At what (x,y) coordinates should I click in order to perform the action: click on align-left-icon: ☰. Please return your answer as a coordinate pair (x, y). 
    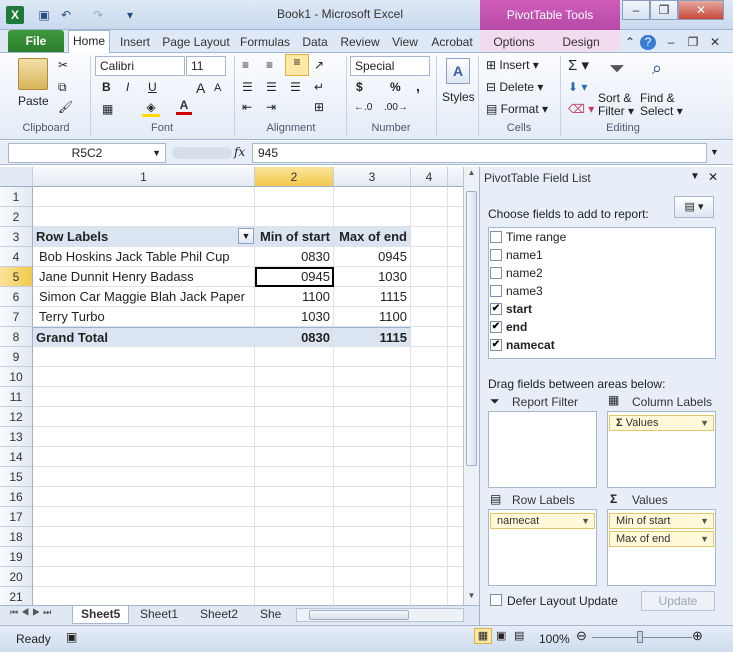
    Looking at the image, I should click on (247, 87).